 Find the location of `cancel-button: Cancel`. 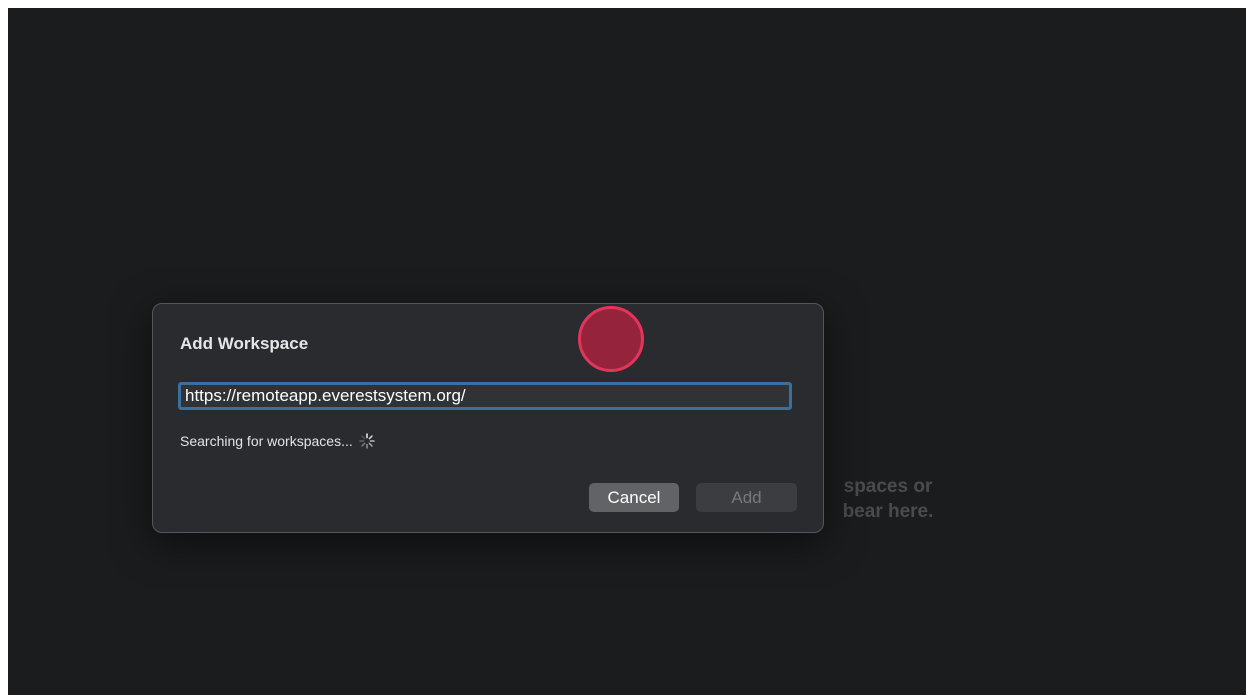

cancel-button: Cancel is located at coordinates (634, 497).